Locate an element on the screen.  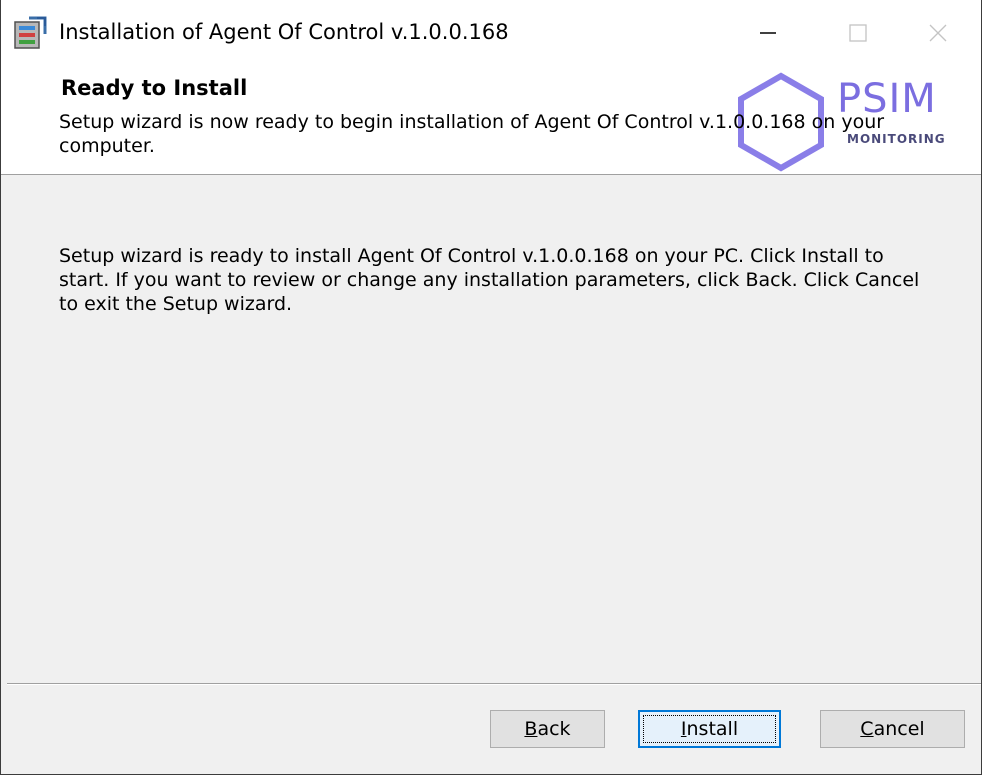
installer-app-icon is located at coordinates (30, 33).